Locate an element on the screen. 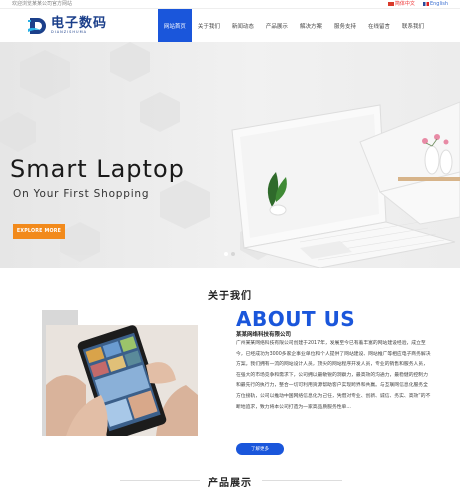 The image size is (460, 489). top-bar: 欢迎浏览某某公司官方网站 简体中文 English is located at coordinates (230, 4).